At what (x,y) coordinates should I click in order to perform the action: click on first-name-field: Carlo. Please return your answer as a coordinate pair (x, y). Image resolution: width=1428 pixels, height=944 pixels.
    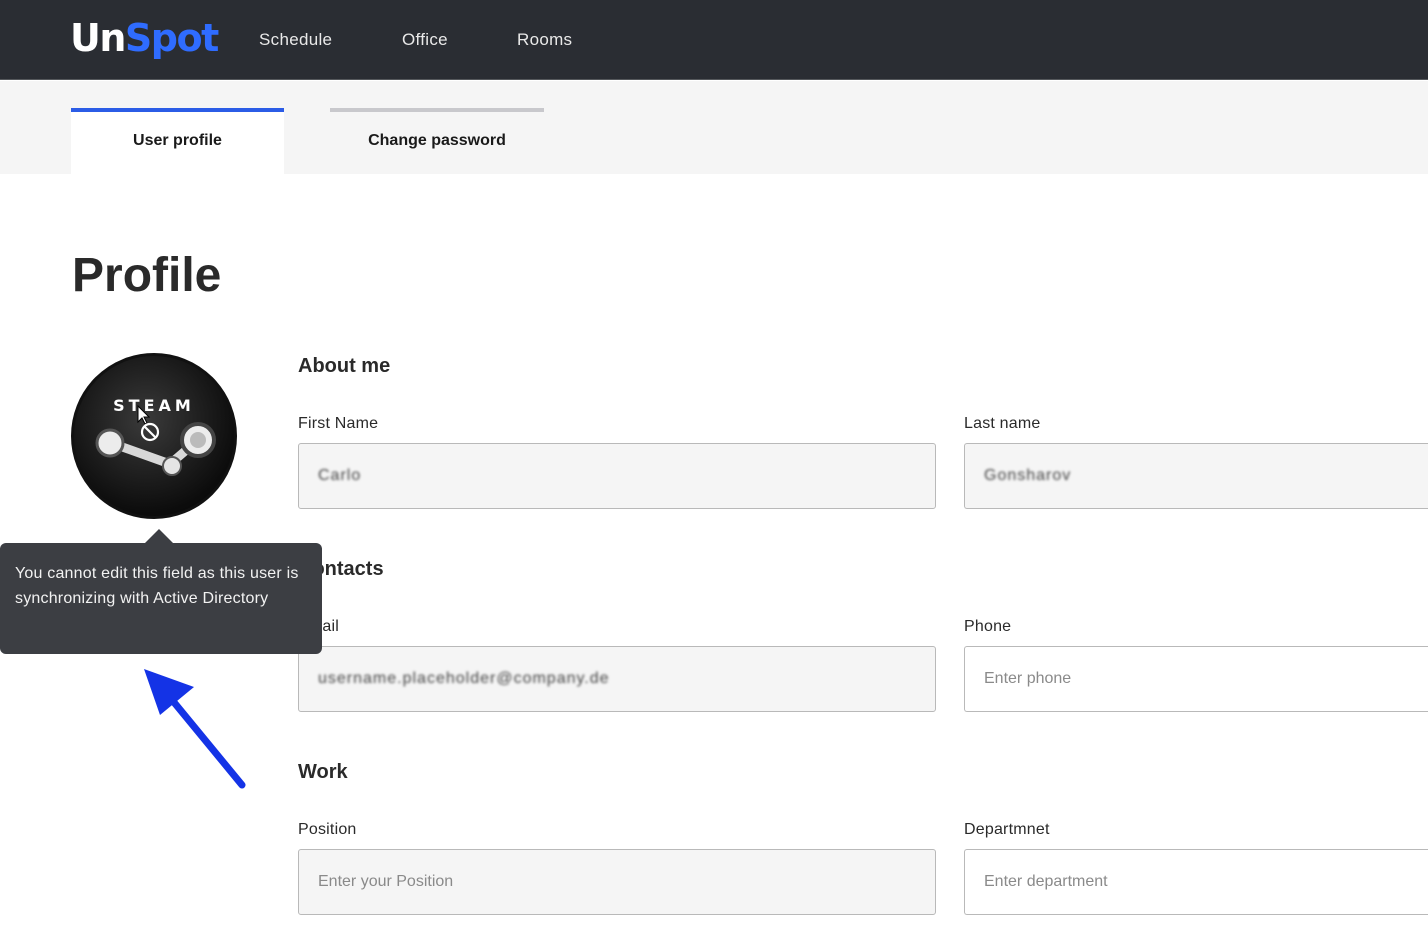
    Looking at the image, I should click on (617, 476).